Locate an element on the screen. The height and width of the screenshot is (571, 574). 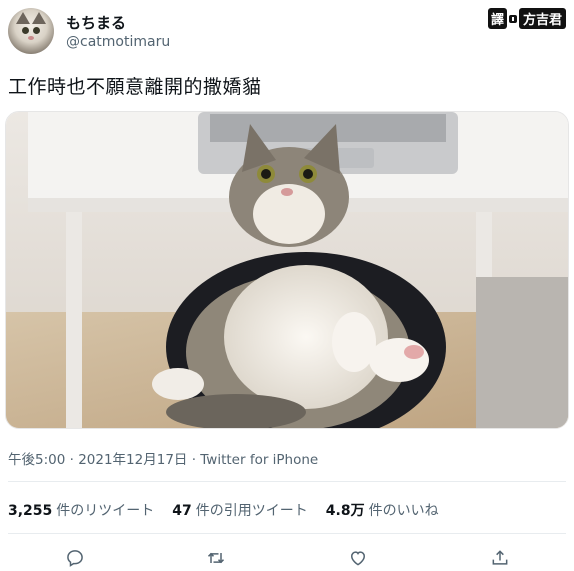
translator-watermark: 譯 方吉君 is located at coordinates (526, 18).